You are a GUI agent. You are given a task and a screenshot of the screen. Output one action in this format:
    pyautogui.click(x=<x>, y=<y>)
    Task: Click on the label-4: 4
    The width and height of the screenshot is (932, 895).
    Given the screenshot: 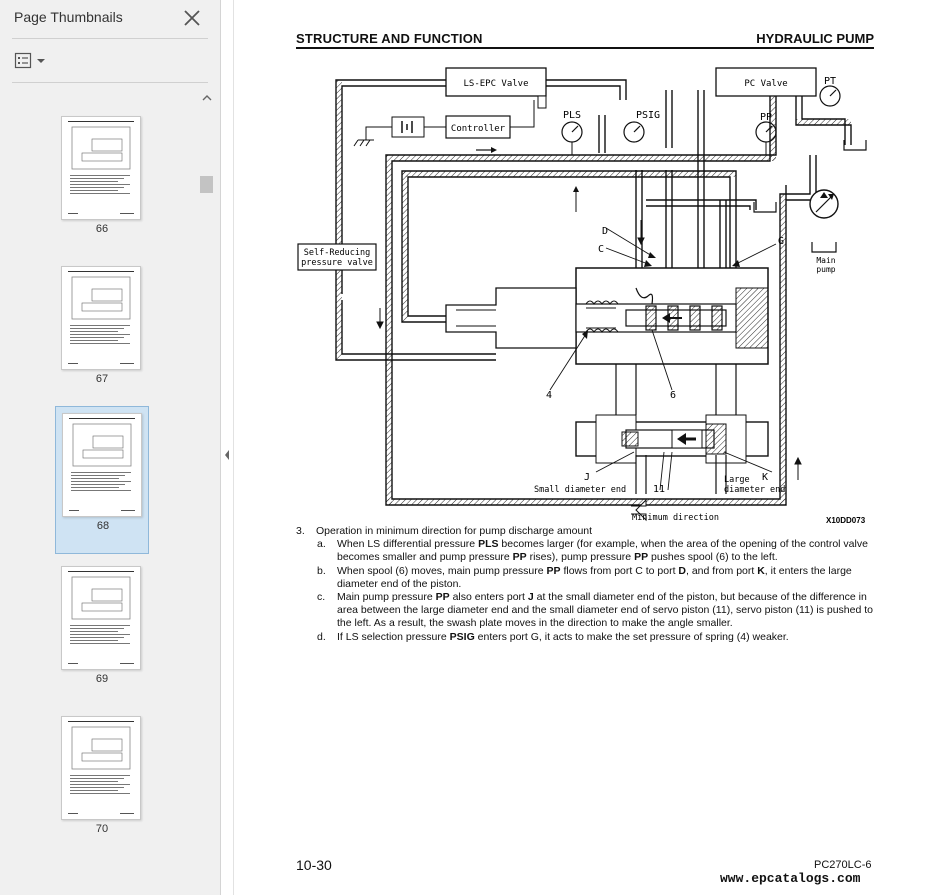 What is the action you would take?
    pyautogui.click(x=549, y=395)
    